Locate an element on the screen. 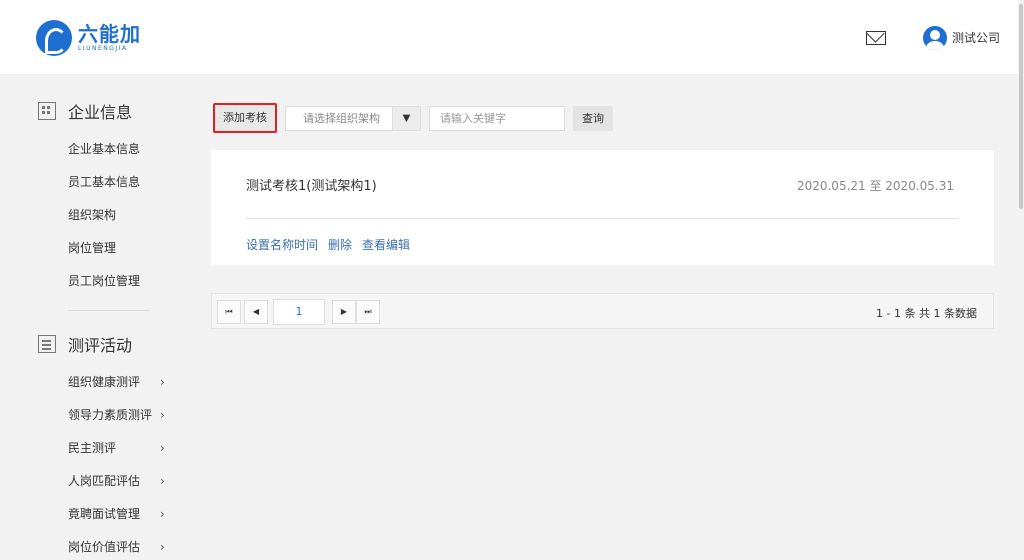 The height and width of the screenshot is (560, 1024). sidebar-item-employee-position: 员工岗位管理 is located at coordinates (123, 281).